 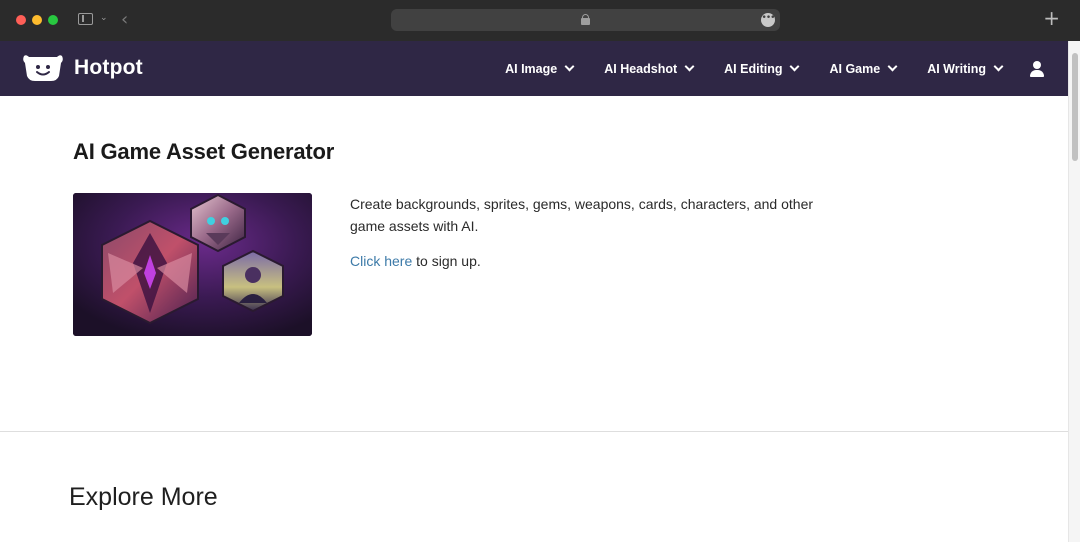 I want to click on nav-item-ai-writing: AI Writing, so click(x=965, y=68).